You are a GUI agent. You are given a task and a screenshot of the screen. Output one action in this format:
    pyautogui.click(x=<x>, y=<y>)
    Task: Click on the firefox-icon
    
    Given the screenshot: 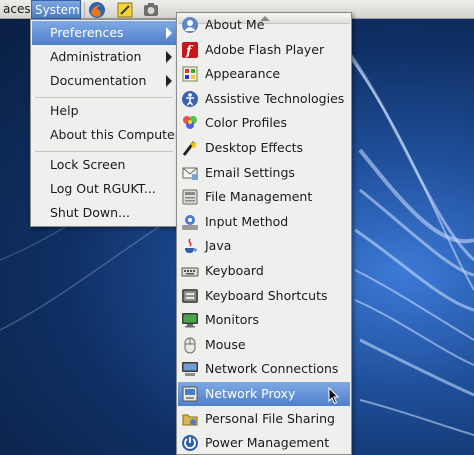 What is the action you would take?
    pyautogui.click(x=97, y=9)
    